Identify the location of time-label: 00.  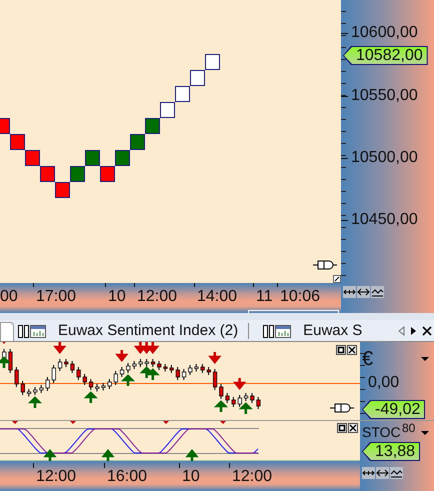
(9, 297).